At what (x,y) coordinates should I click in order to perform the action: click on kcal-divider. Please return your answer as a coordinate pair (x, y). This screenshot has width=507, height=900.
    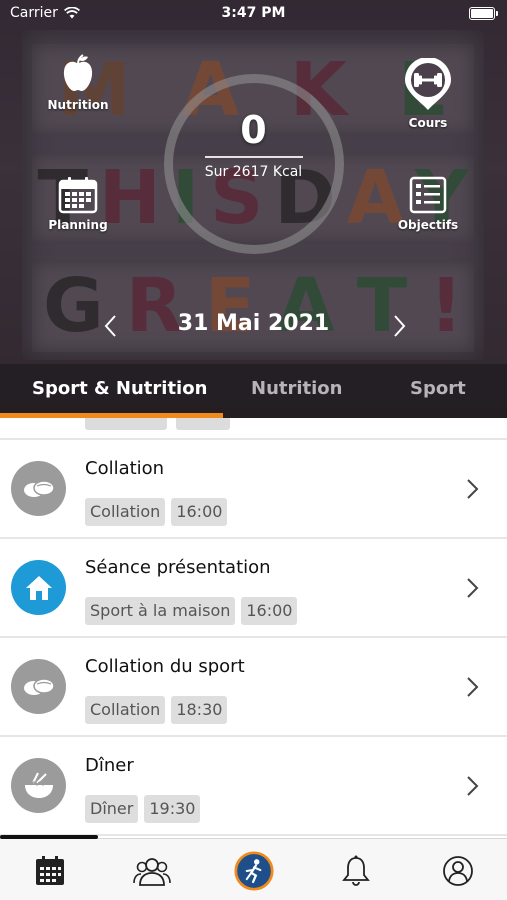
    Looking at the image, I should click on (254, 157).